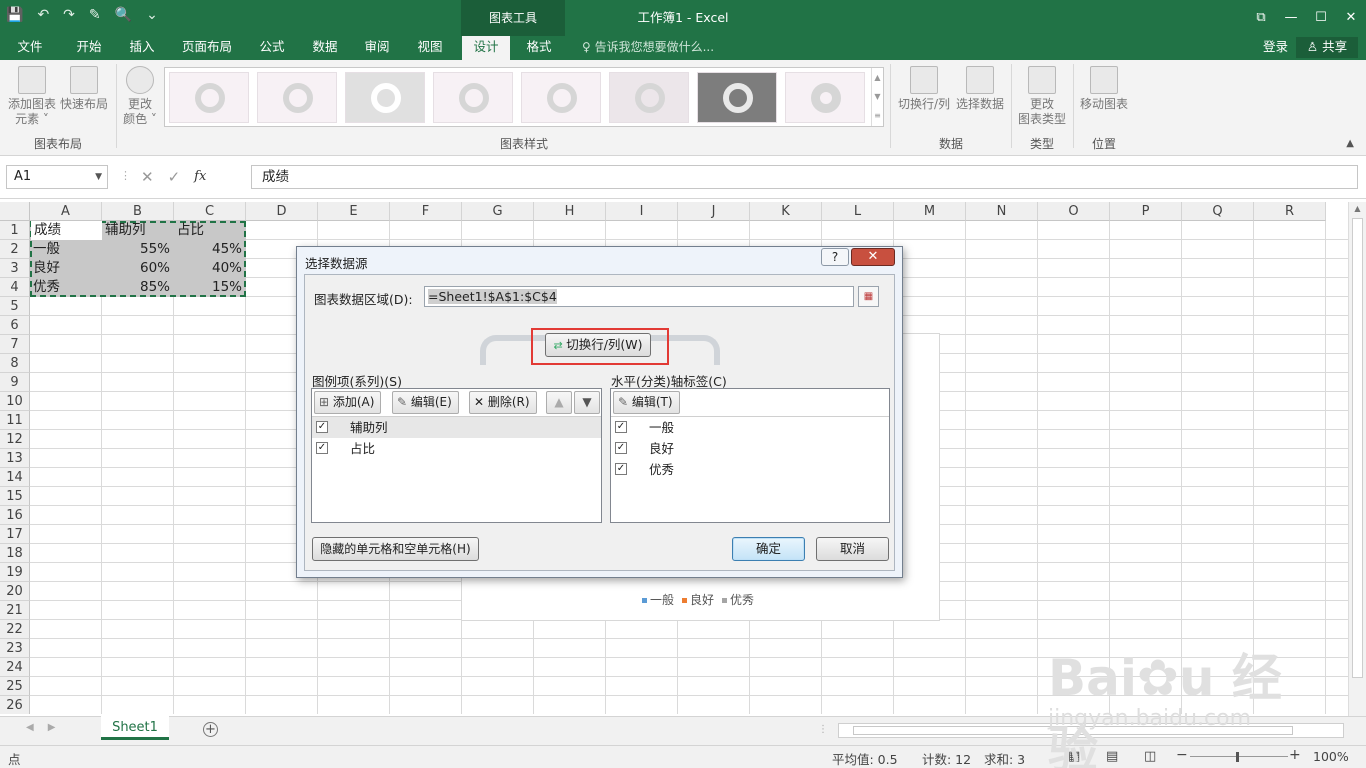 The image size is (1366, 768). I want to click on minimize-icon: —, so click(1291, 18).